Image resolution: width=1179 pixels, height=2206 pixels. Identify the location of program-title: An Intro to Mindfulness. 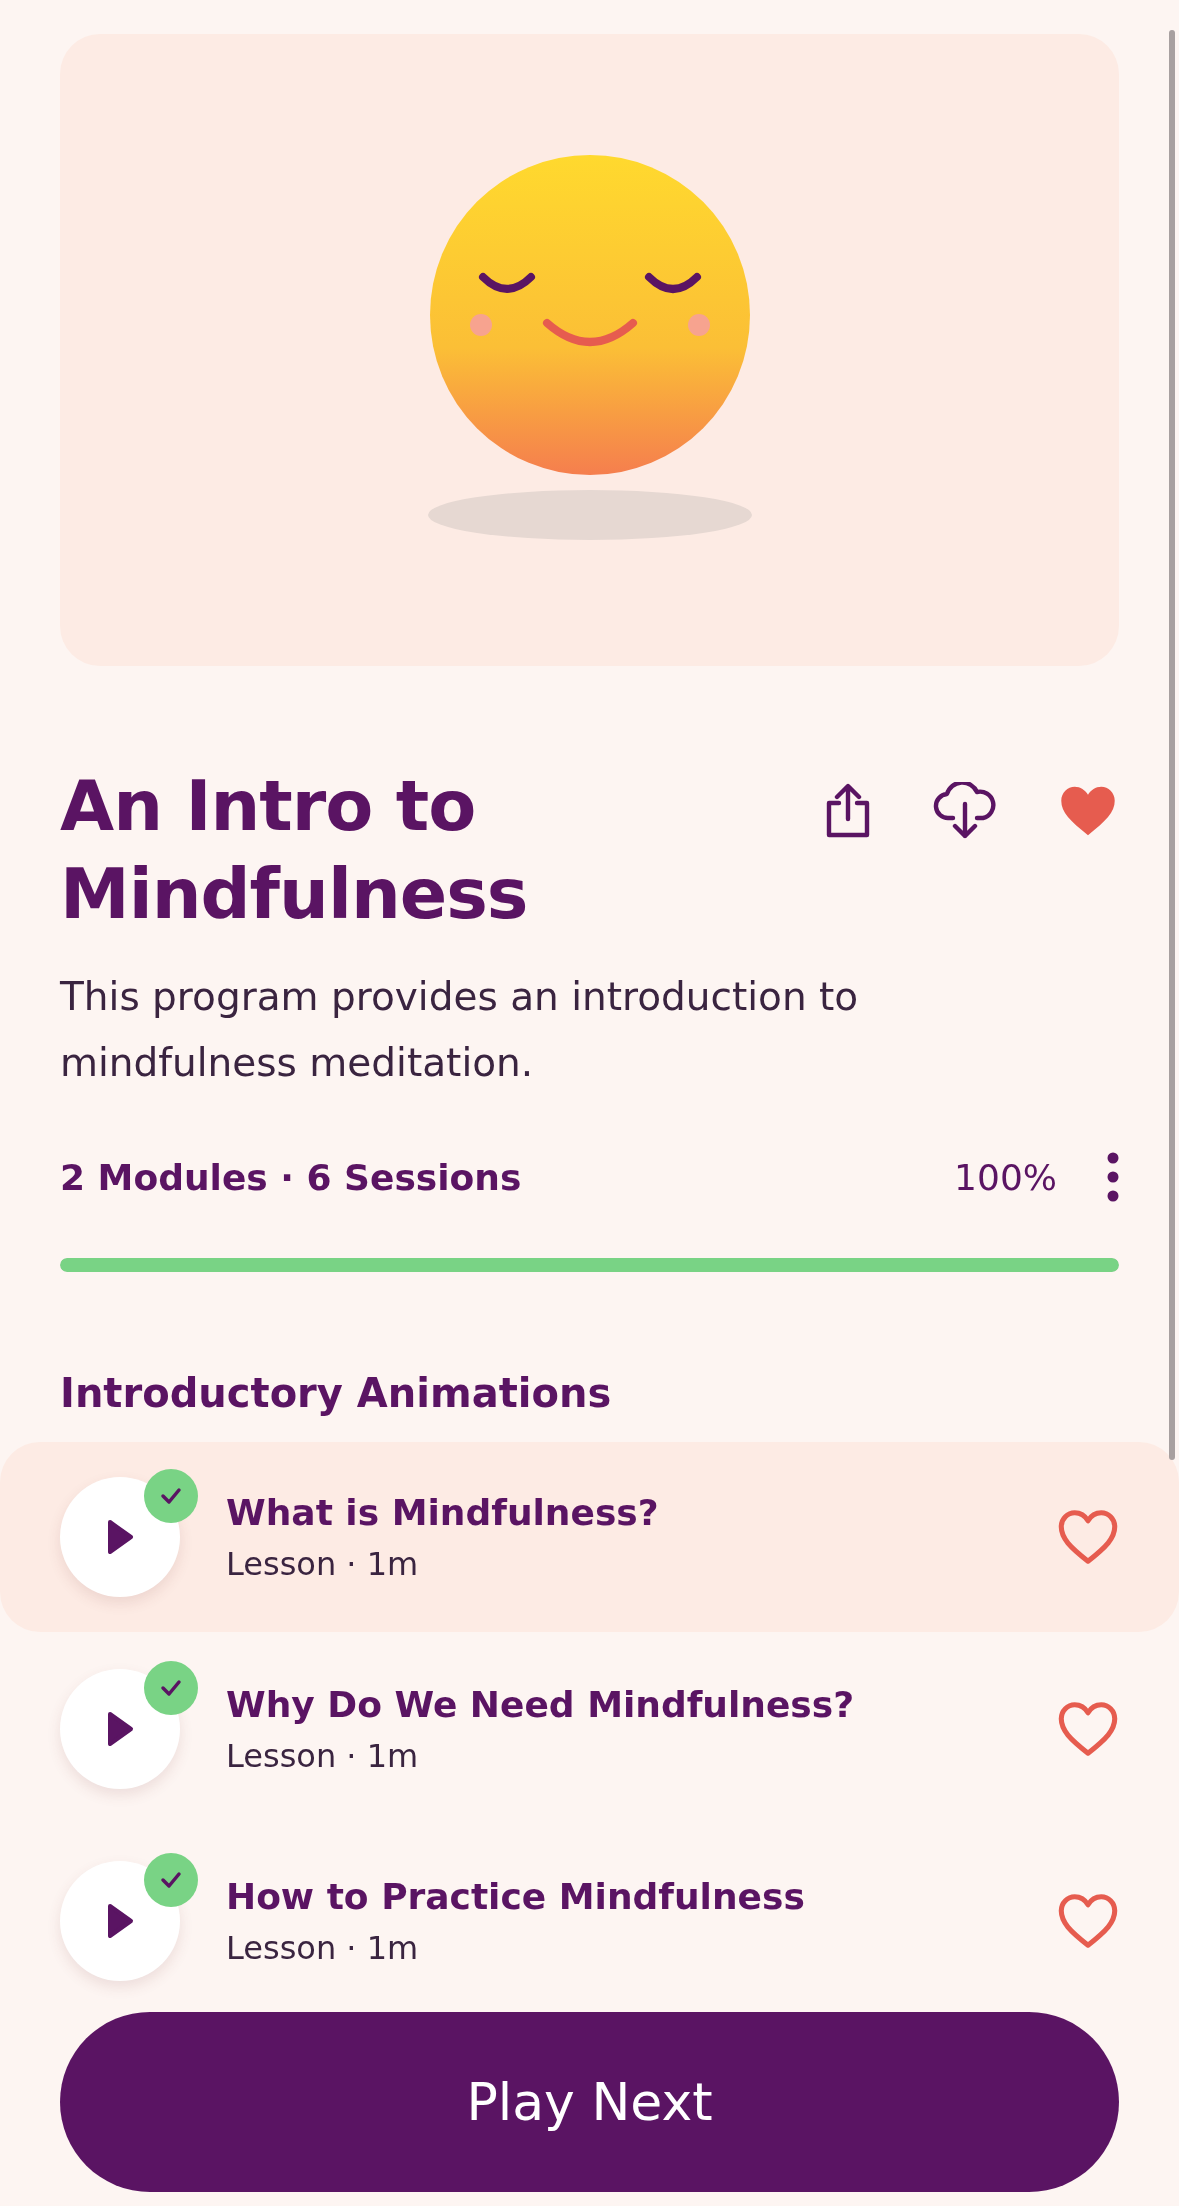
(294, 850).